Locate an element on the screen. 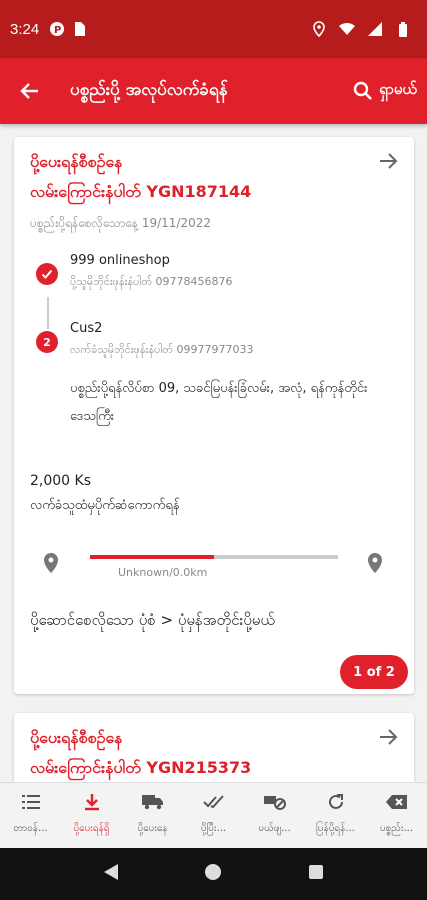  receiver-phone: လက်ခံသူမိုဘိုင်းဖုန်းနံပါတ် 09977977033 is located at coordinates (162, 349).